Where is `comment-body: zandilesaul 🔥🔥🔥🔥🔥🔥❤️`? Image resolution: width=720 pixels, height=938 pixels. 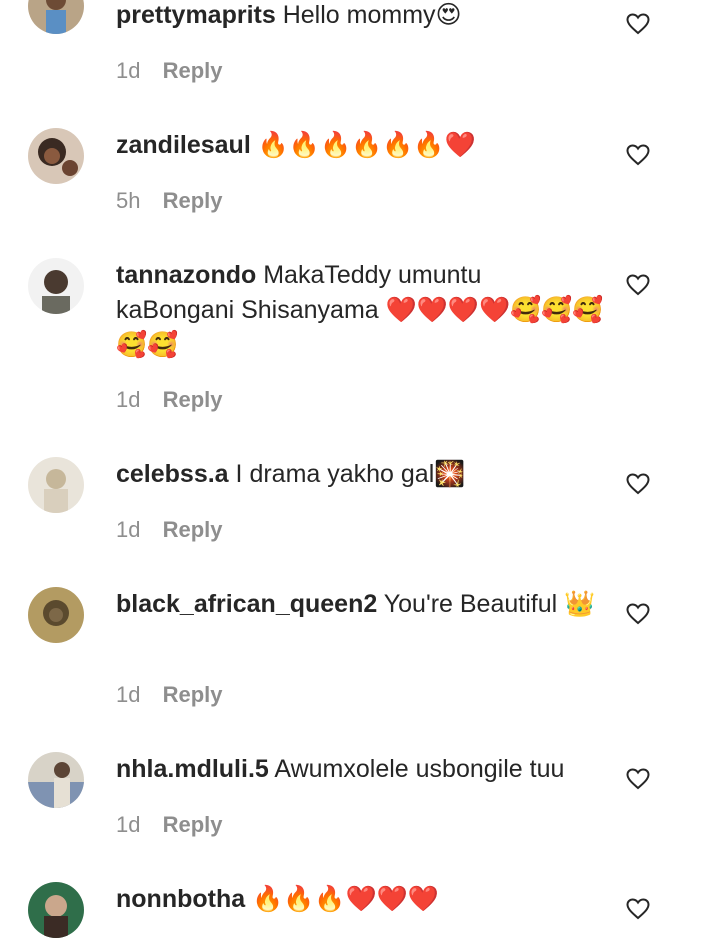 comment-body: zandilesaul 🔥🔥🔥🔥🔥🔥❤️ is located at coordinates (361, 145).